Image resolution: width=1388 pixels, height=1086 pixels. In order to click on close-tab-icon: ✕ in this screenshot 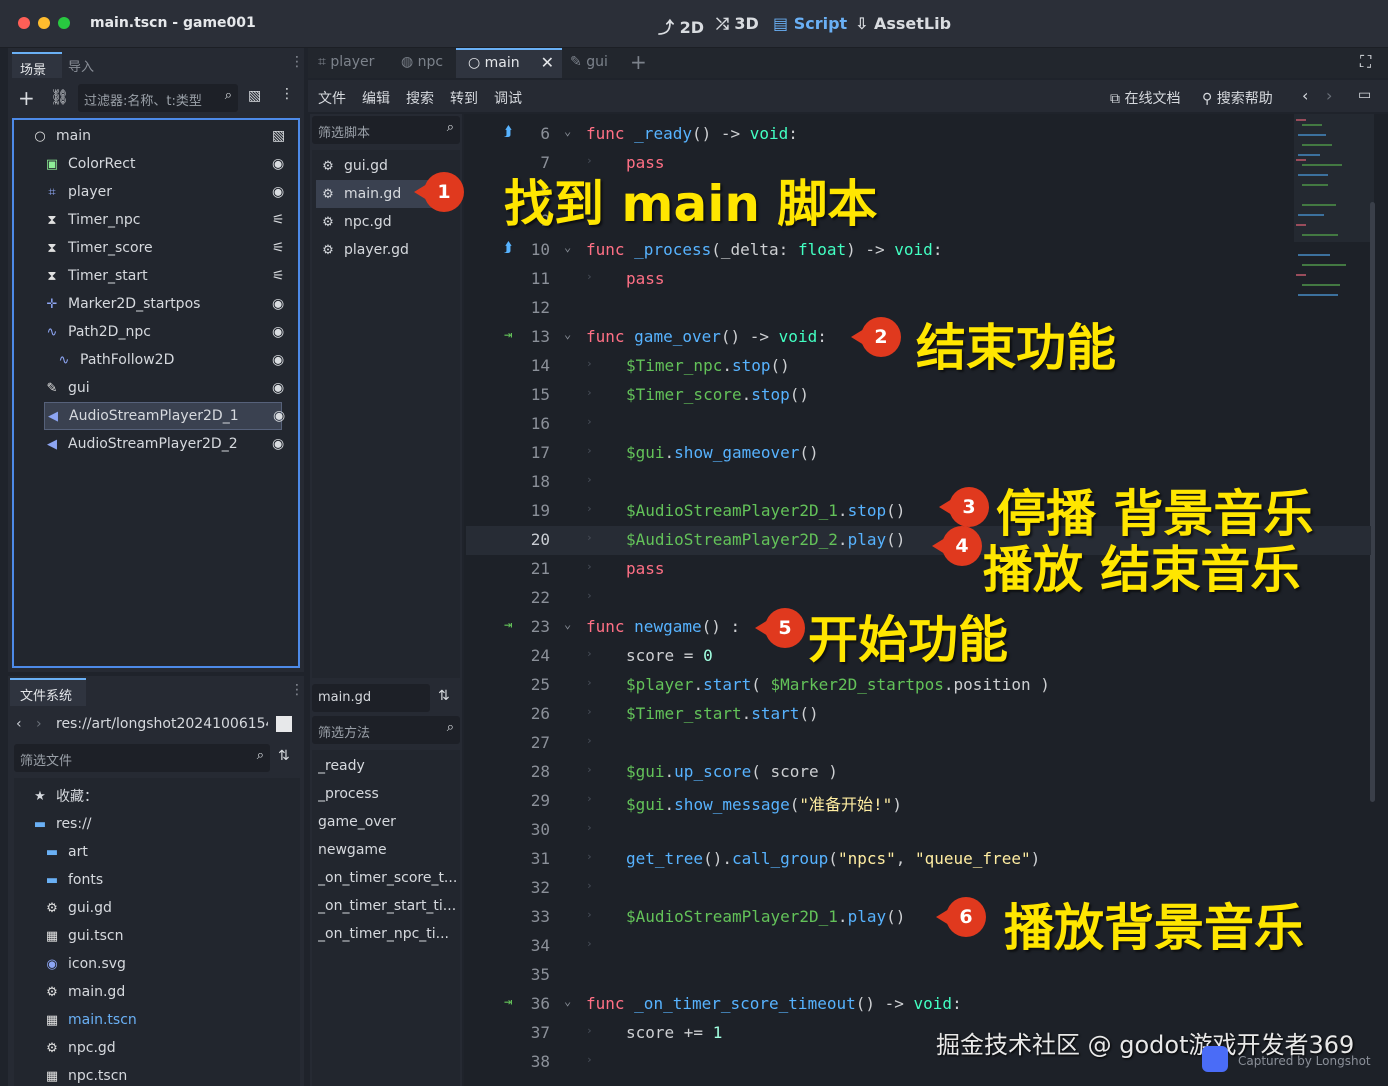, I will do `click(547, 62)`.